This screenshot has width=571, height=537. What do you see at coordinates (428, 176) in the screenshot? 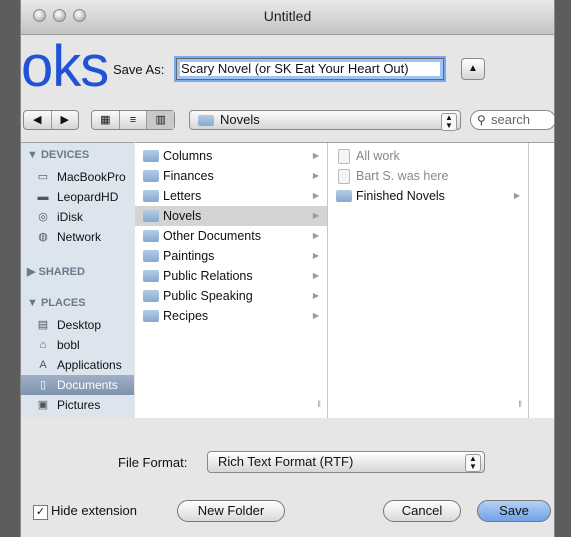
I see `list-item: Bart S. was here` at bounding box center [428, 176].